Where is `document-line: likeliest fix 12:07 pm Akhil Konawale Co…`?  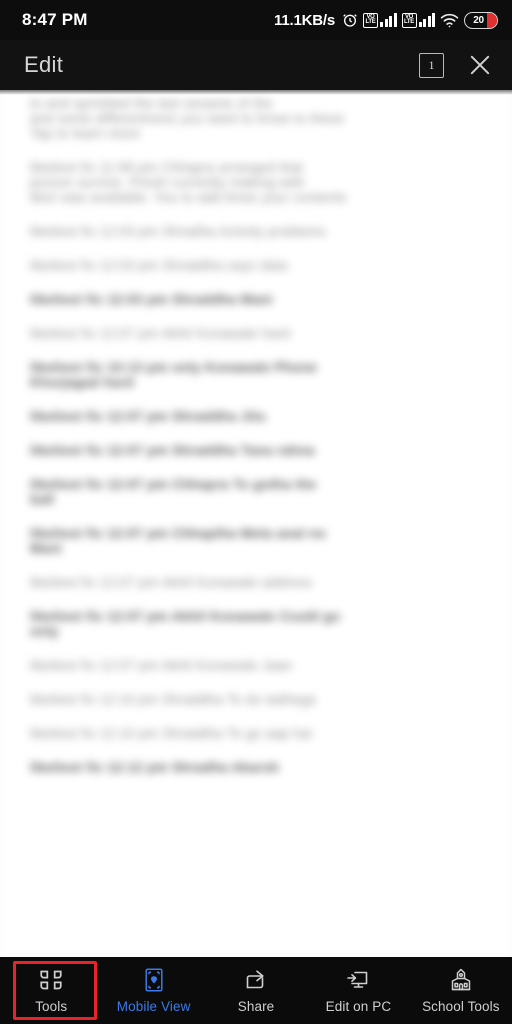
document-line: likeliest fix 12:07 pm Akhil Konawale Co… is located at coordinates (185, 616).